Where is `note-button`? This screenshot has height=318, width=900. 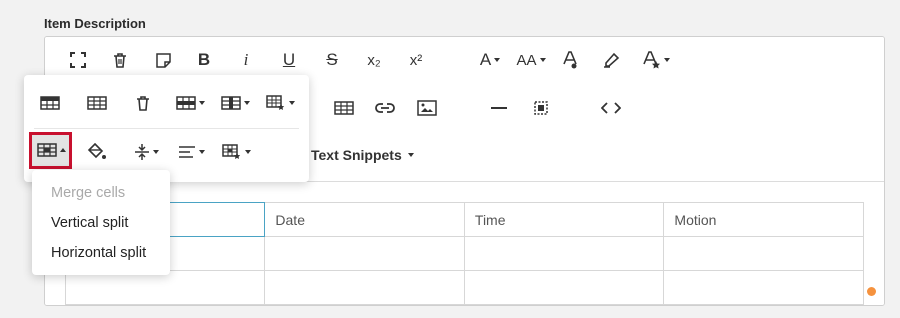
note-button is located at coordinates (163, 60).